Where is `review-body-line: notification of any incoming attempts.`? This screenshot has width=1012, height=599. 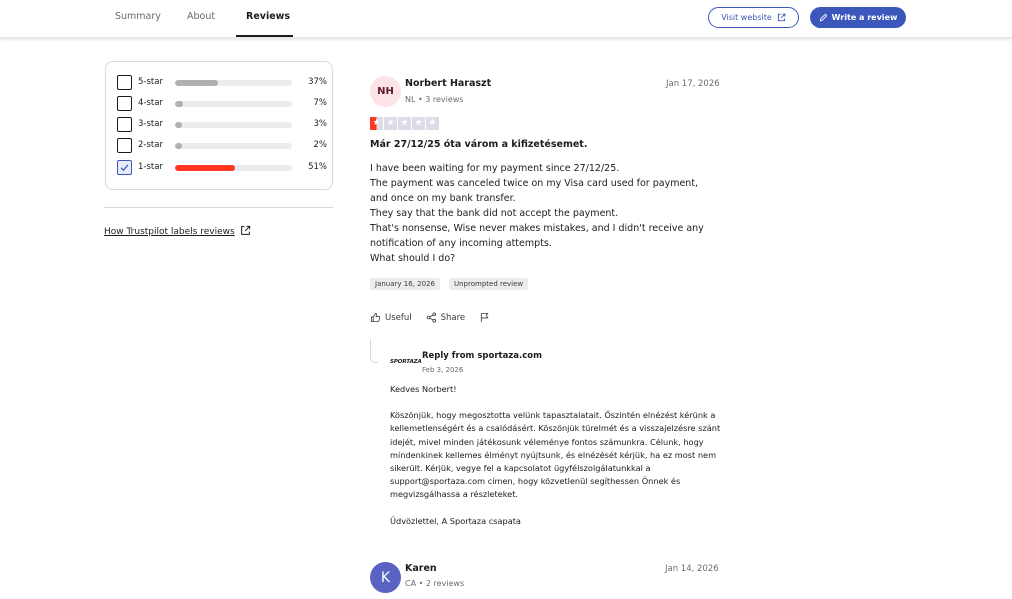 review-body-line: notification of any incoming attempts. is located at coordinates (461, 243).